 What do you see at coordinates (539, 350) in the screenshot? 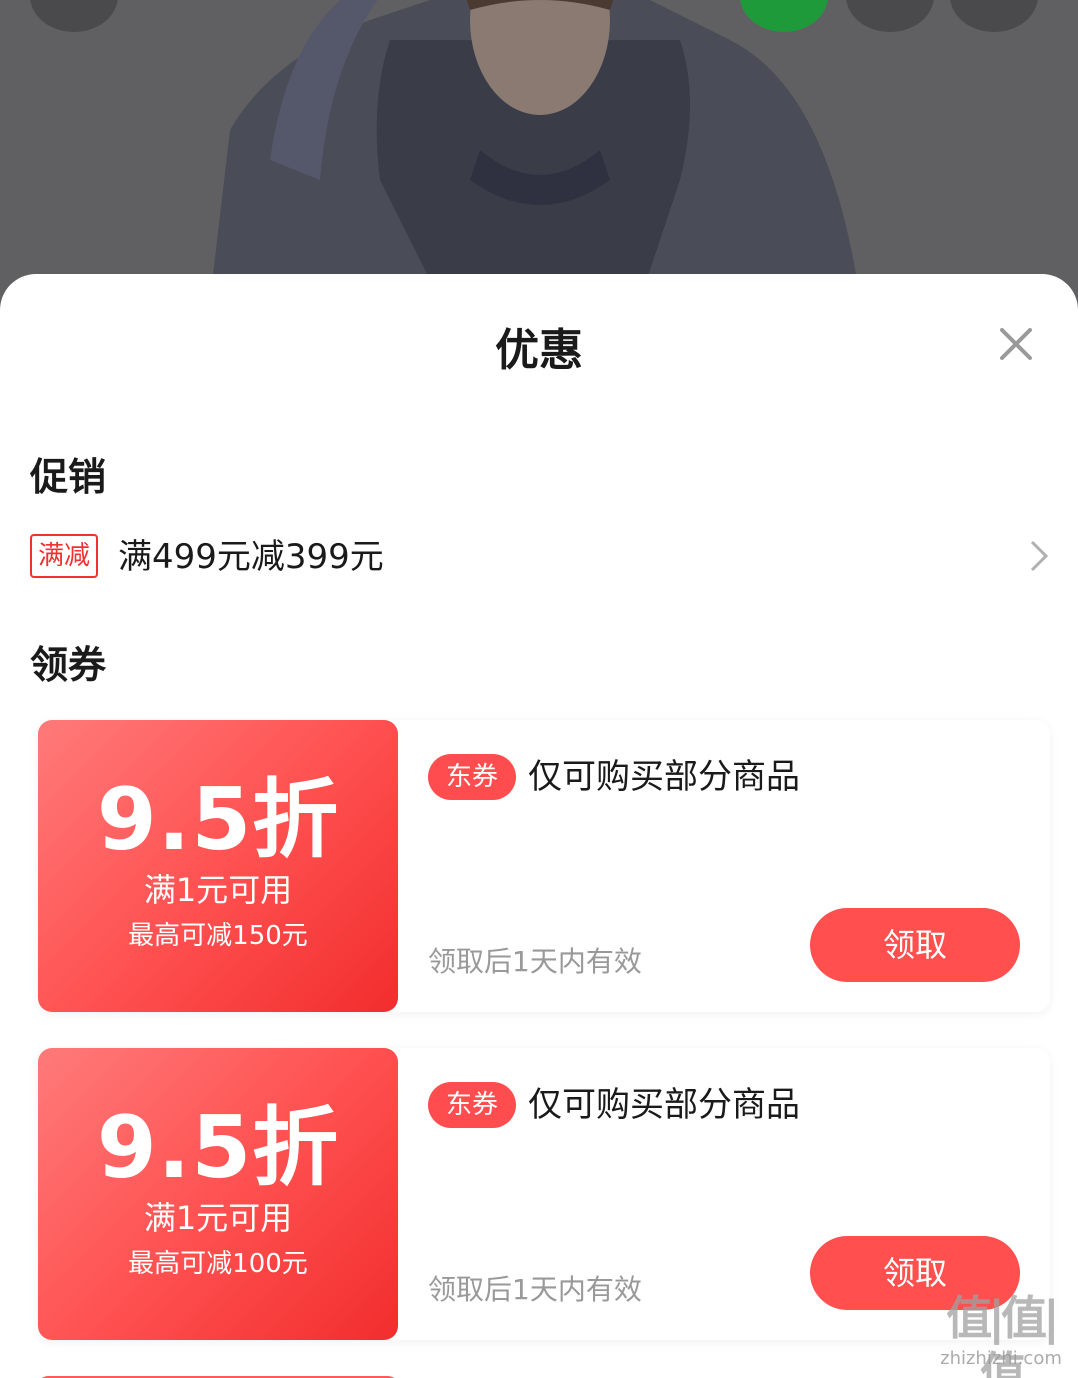
I see `sheet-title: 优惠` at bounding box center [539, 350].